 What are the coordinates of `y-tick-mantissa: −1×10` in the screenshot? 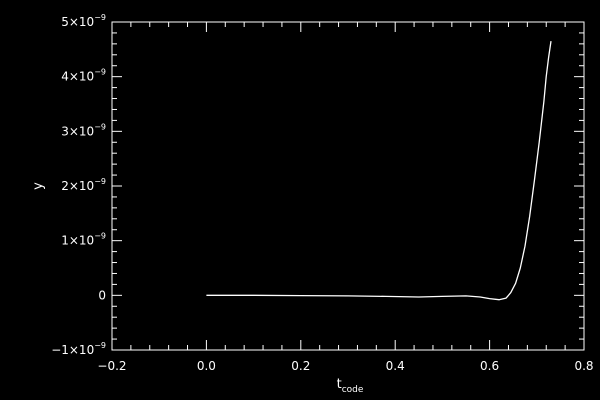 It's located at (72, 350).